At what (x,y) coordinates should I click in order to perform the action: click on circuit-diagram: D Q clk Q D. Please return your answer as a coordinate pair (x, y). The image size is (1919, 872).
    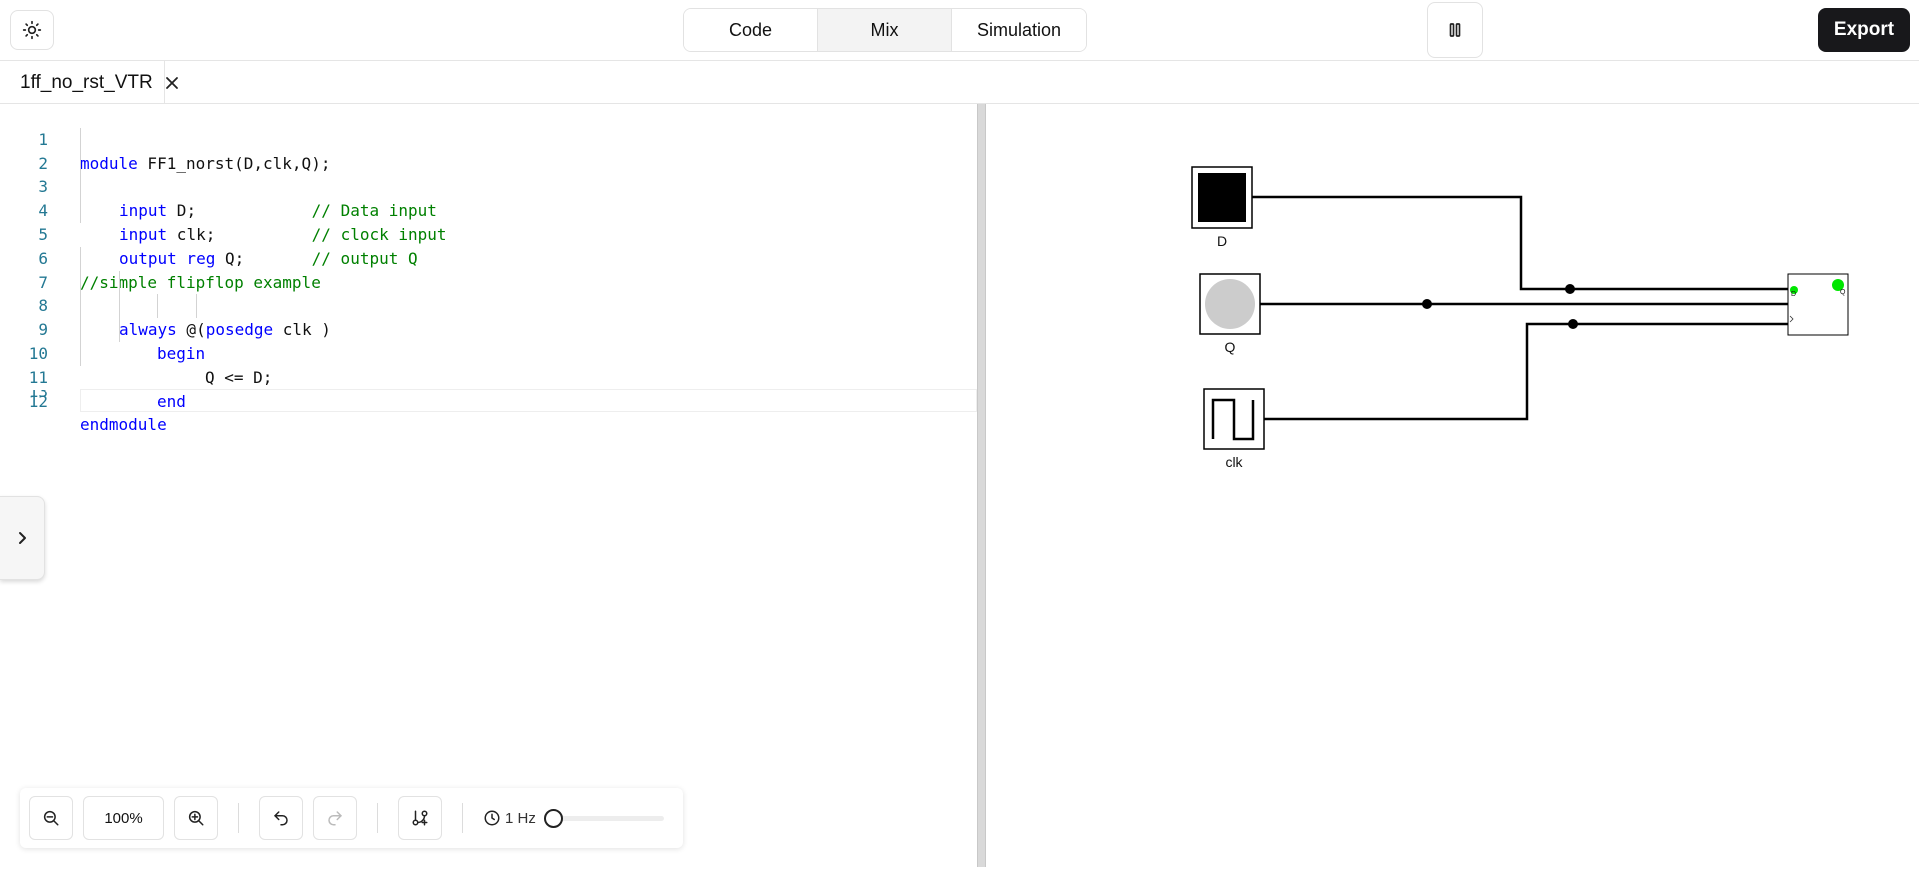
    Looking at the image, I should click on (1520, 318).